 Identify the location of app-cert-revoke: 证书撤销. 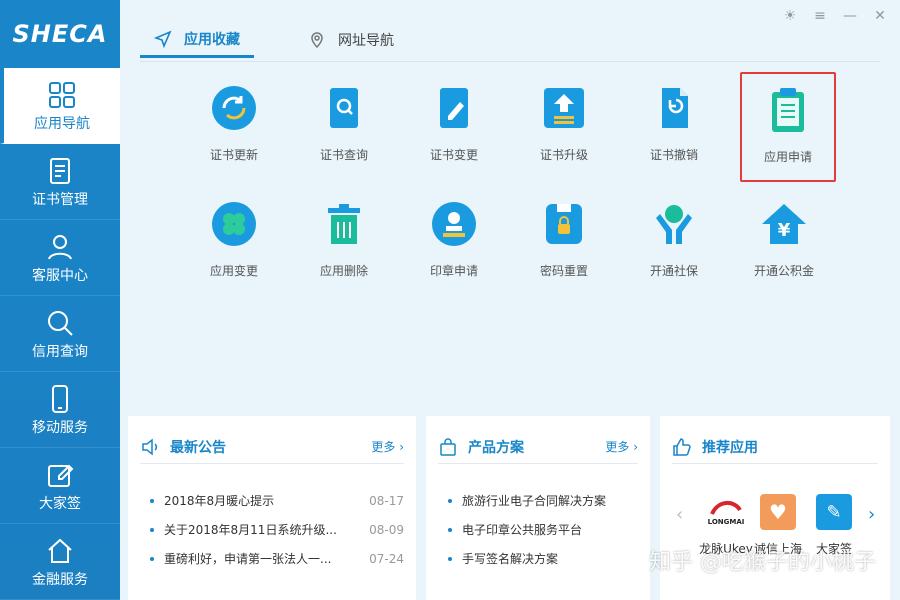
(674, 127).